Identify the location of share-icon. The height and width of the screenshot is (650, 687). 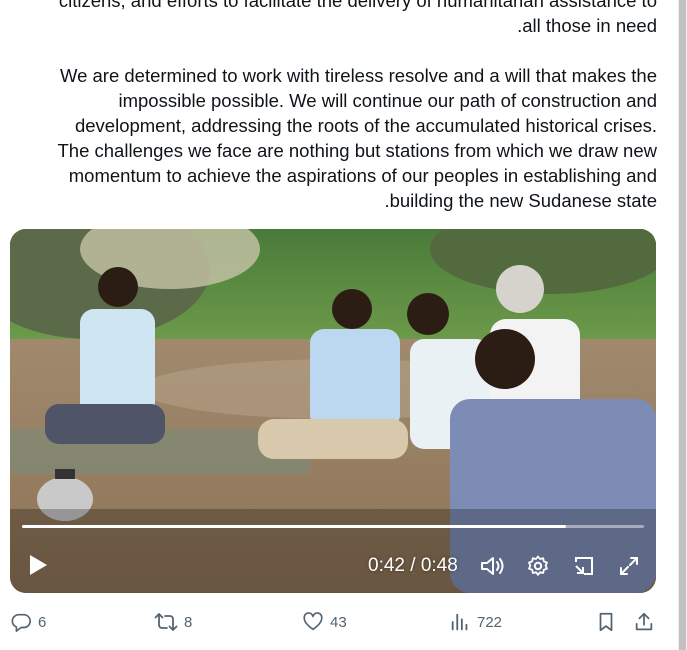
(644, 621).